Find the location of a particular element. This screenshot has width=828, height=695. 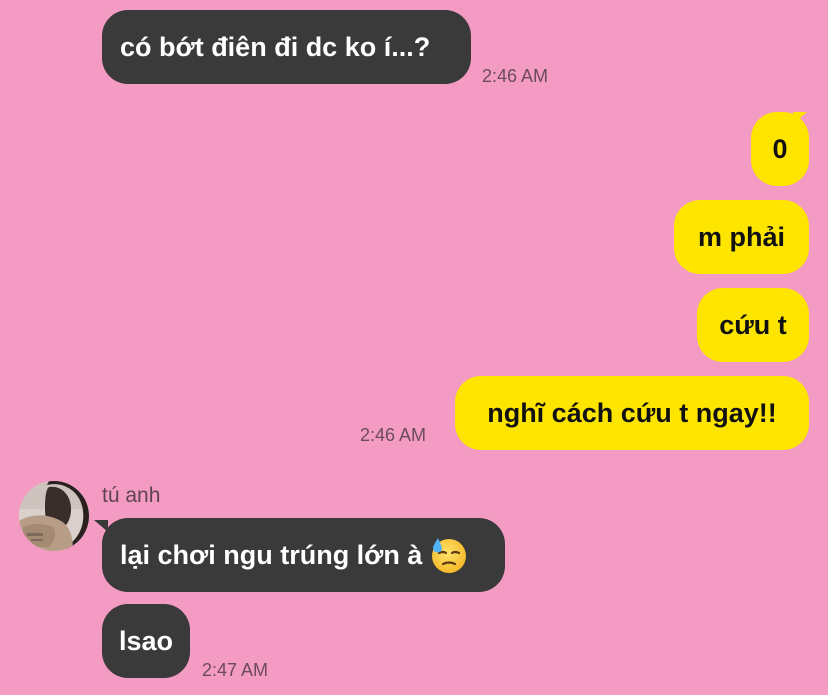

message-bubble-outgoing: cứu t is located at coordinates (753, 325).